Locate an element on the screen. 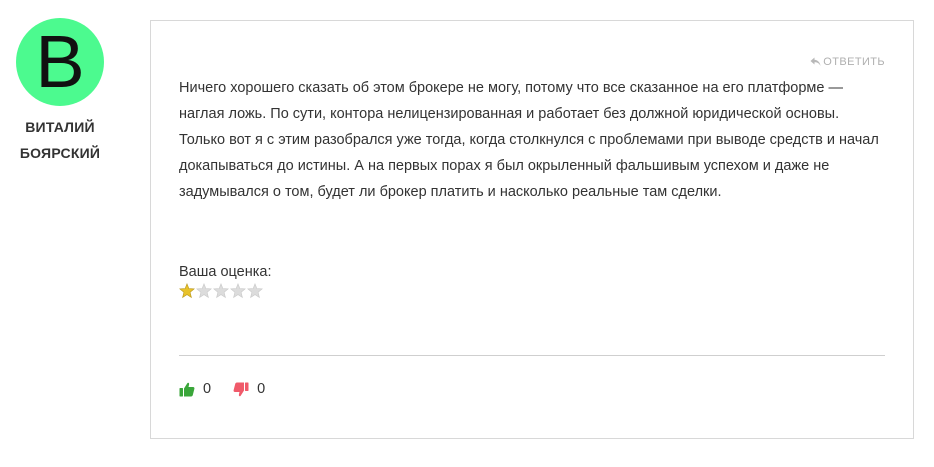 The height and width of the screenshot is (467, 934). dislike-button: 0 is located at coordinates (249, 389).